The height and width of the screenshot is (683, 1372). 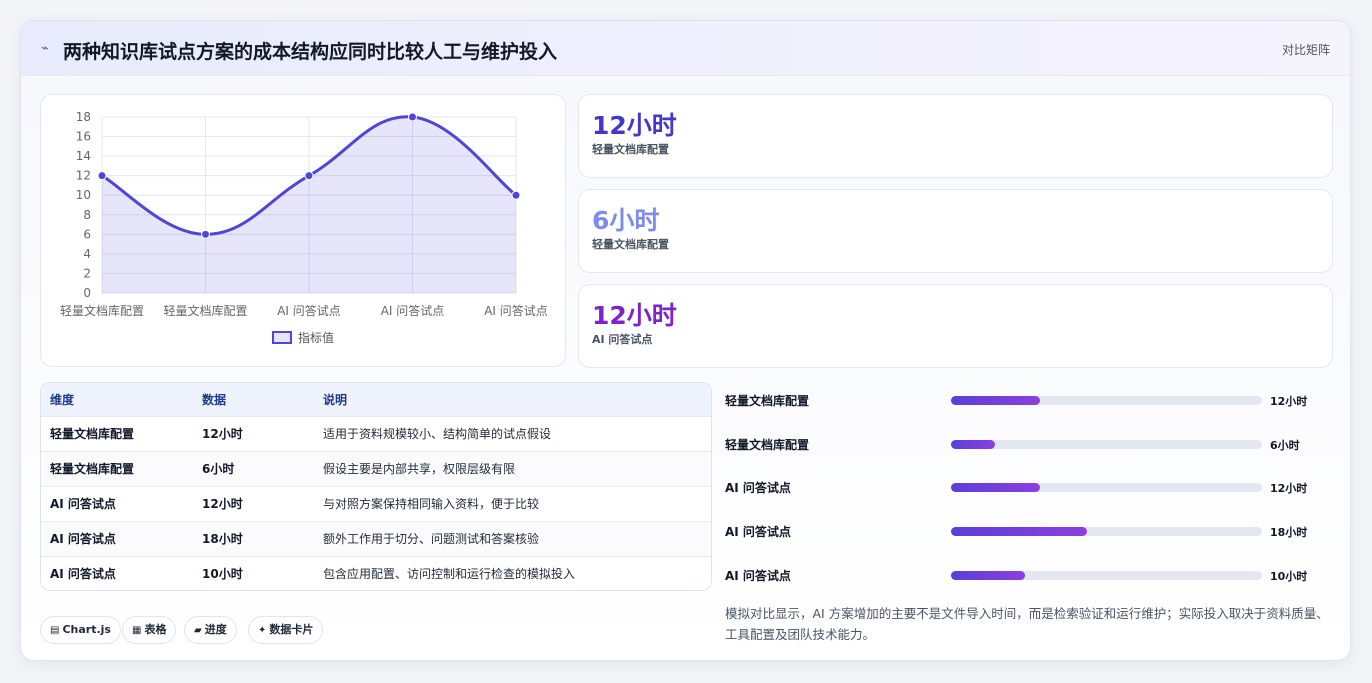 I want to click on y-tick-label: 12, so click(x=83, y=176).